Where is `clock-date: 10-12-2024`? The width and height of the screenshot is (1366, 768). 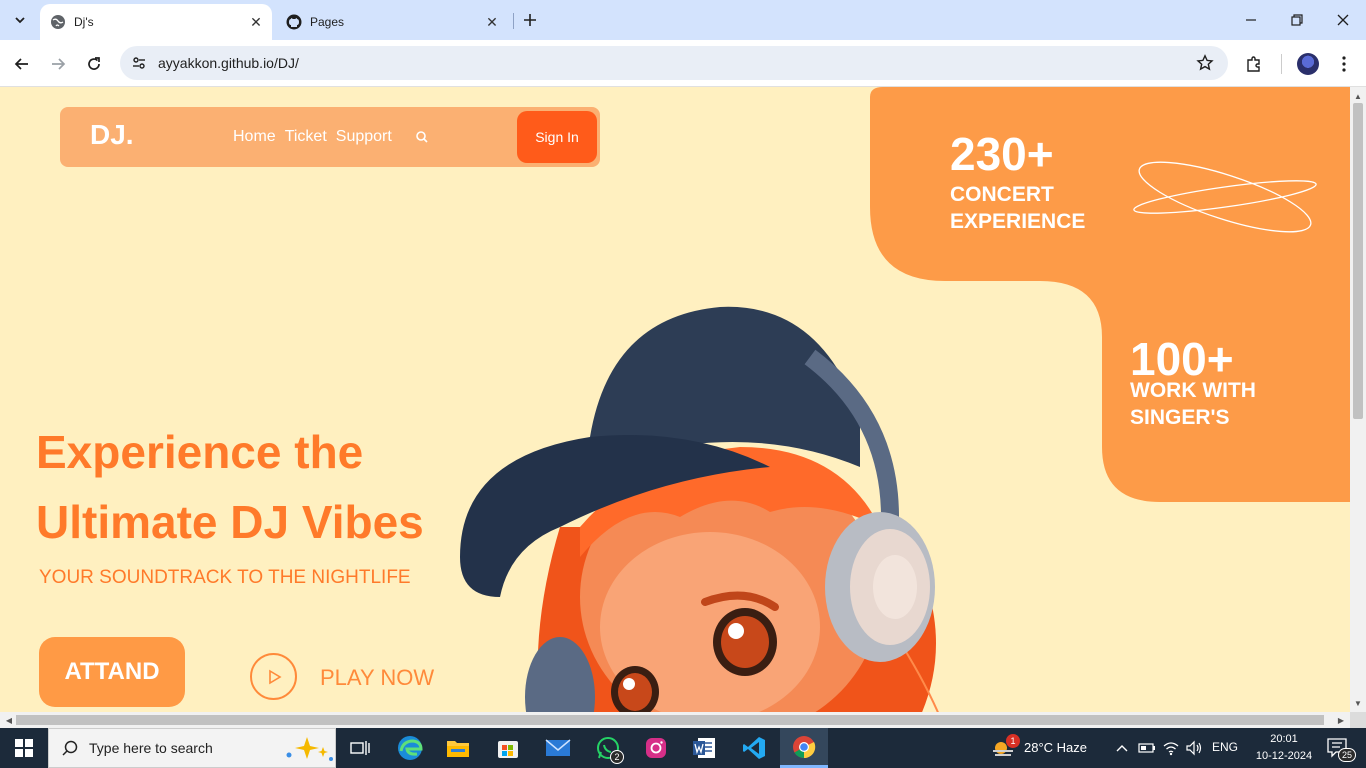 clock-date: 10-12-2024 is located at coordinates (1284, 756).